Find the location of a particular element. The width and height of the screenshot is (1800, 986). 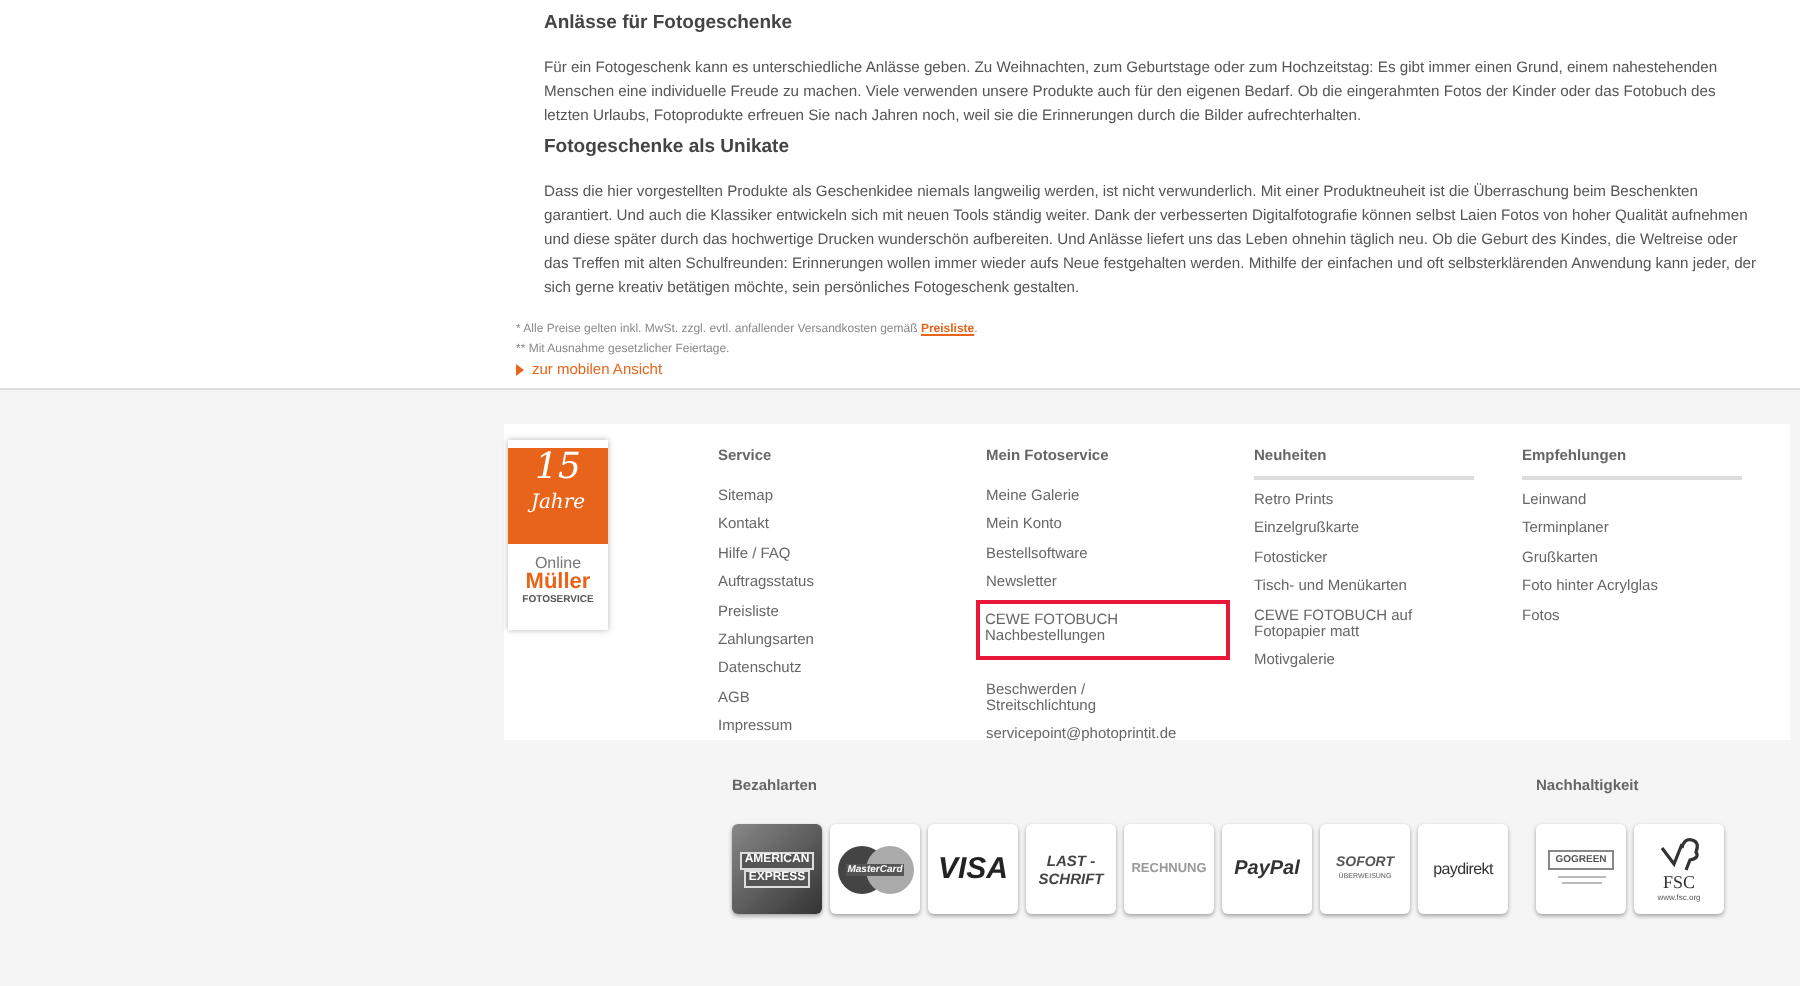

payment-logo: paydirekt is located at coordinates (1463, 869).